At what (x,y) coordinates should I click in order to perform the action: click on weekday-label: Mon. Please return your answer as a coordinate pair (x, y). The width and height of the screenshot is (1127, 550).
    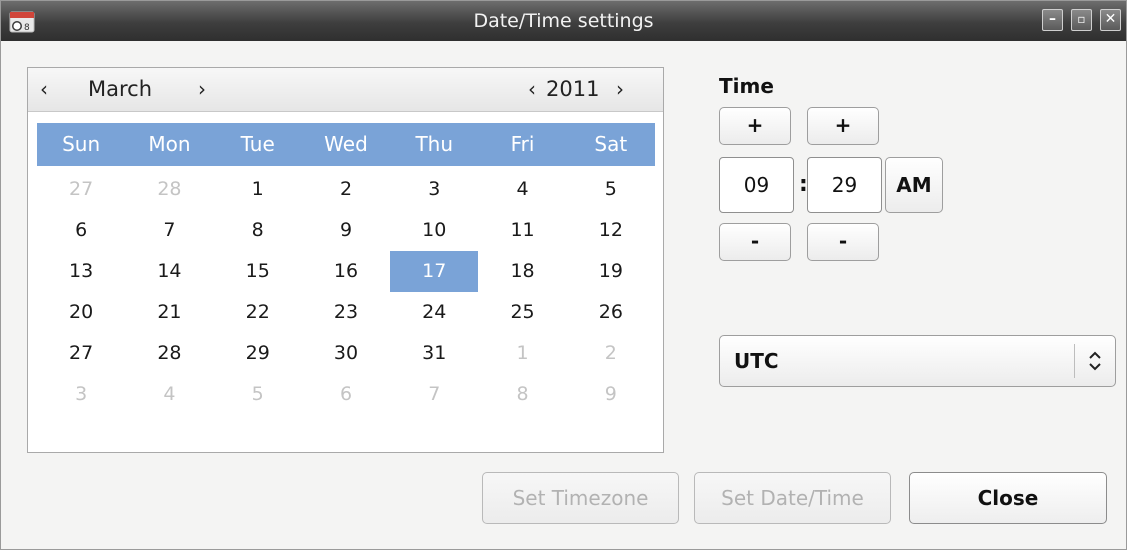
    Looking at the image, I should click on (169, 144).